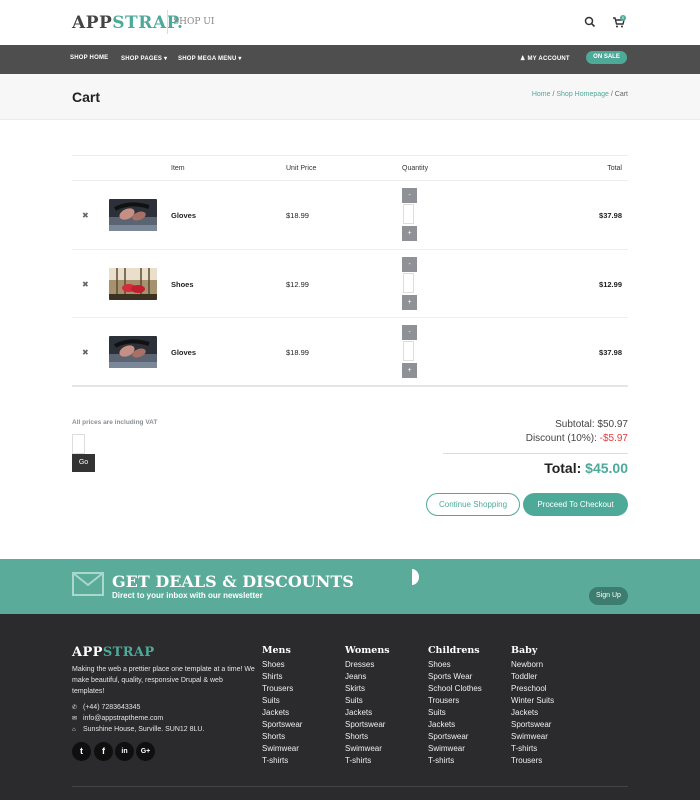  Describe the element at coordinates (575, 504) in the screenshot. I see `proceed-to-checkout-button: Proceed To Checkout` at that location.